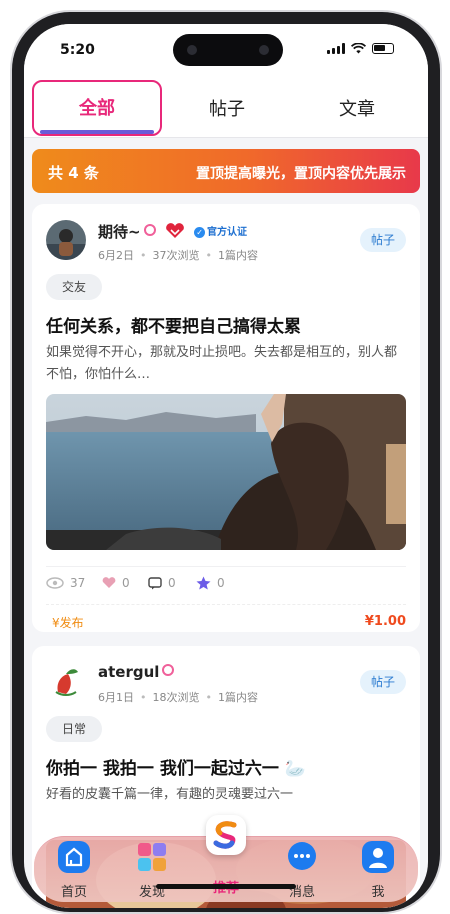 The width and height of the screenshot is (450, 914). I want to click on tab-posts: 帖子, so click(227, 109).